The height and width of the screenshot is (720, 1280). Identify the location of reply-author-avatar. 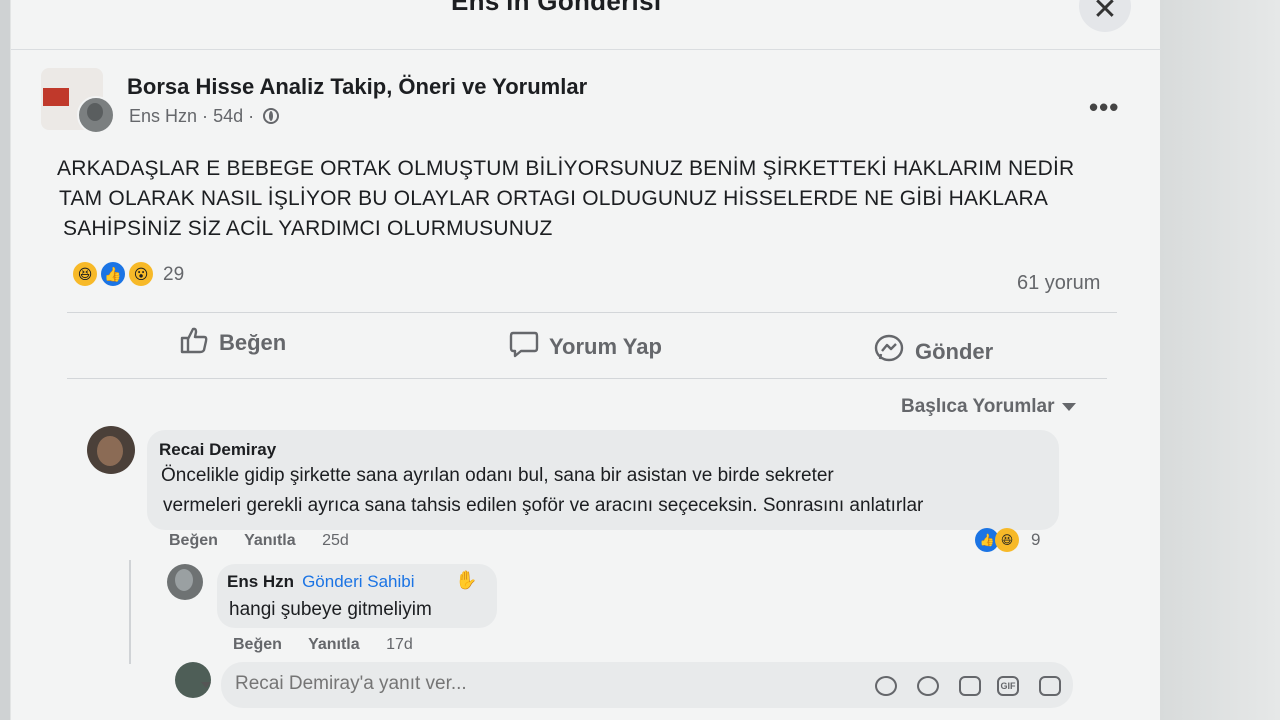
(185, 582).